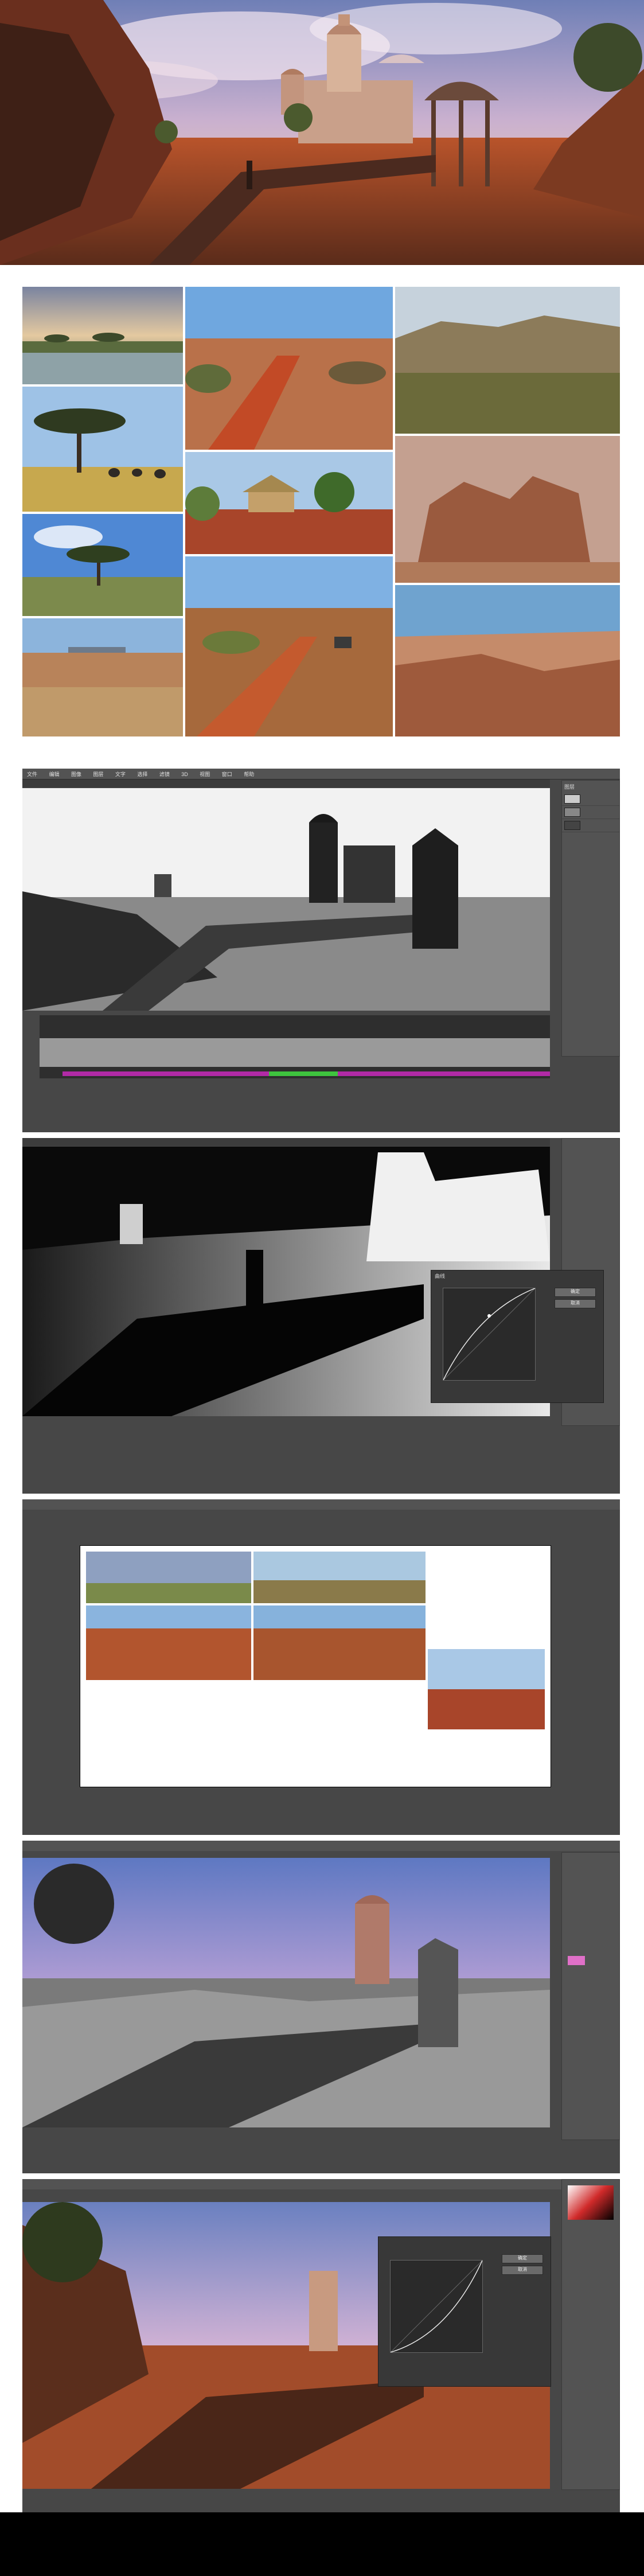 Image resolution: width=644 pixels, height=2576 pixels. Describe the element at coordinates (304, 1073) in the screenshot. I see `ps-timeline-bar-green` at that location.